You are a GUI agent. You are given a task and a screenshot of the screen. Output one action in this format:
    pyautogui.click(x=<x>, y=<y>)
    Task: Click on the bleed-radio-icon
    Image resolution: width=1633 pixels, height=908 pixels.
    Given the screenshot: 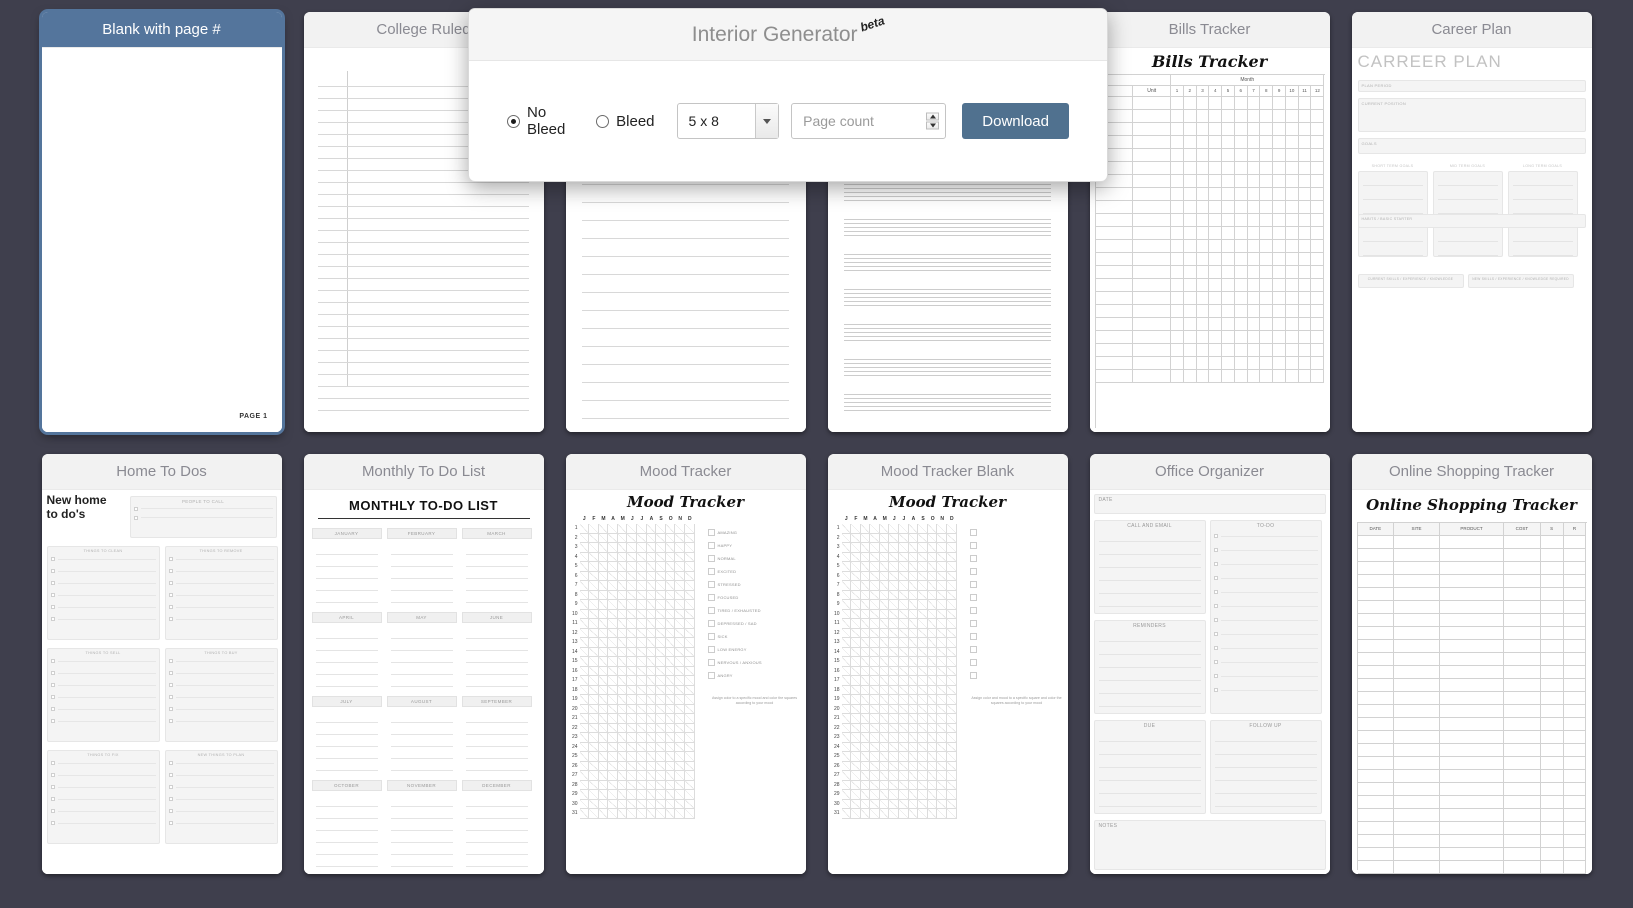 What is the action you would take?
    pyautogui.click(x=603, y=121)
    